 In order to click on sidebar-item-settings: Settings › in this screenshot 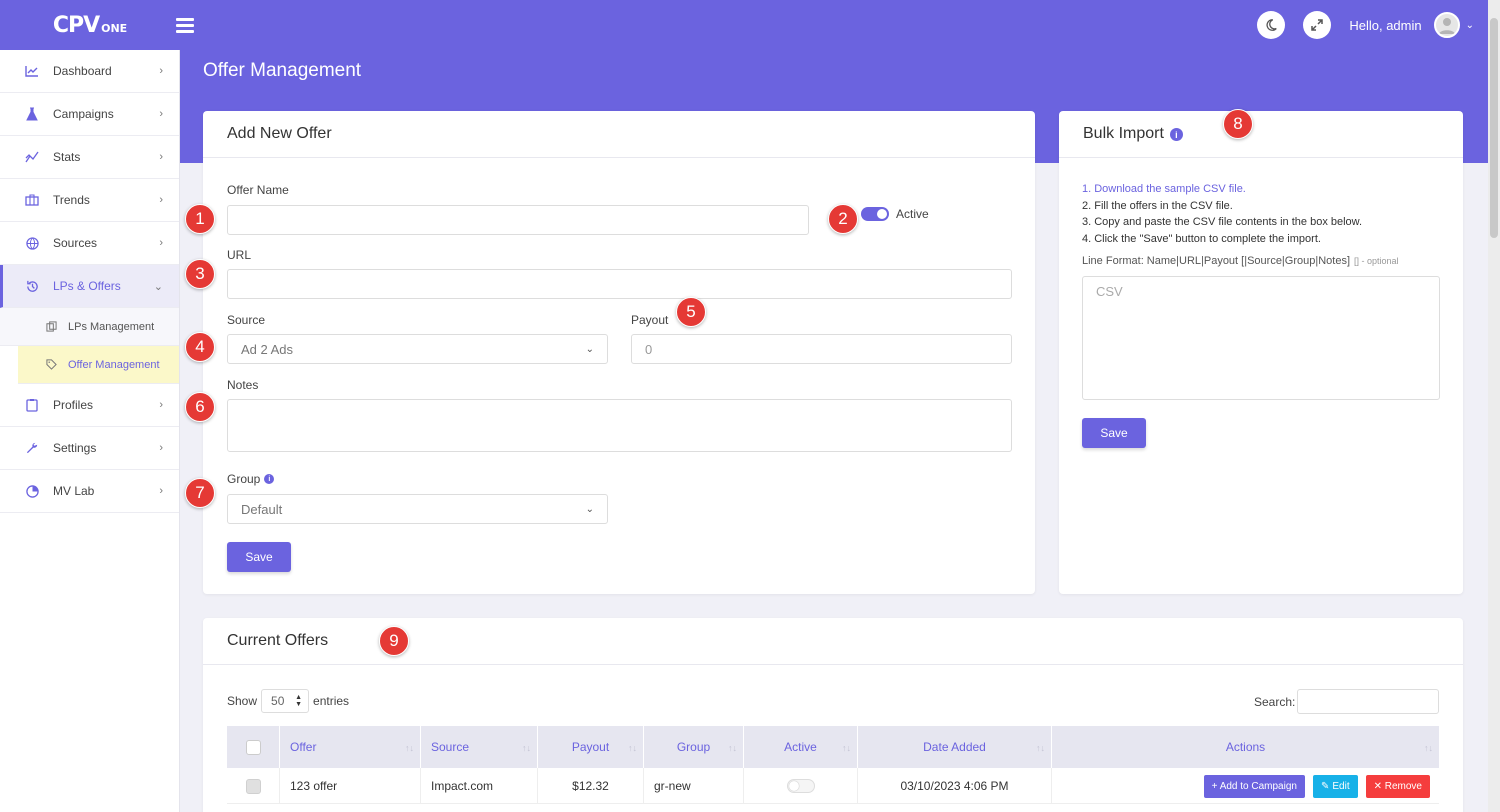, I will do `click(89, 448)`.